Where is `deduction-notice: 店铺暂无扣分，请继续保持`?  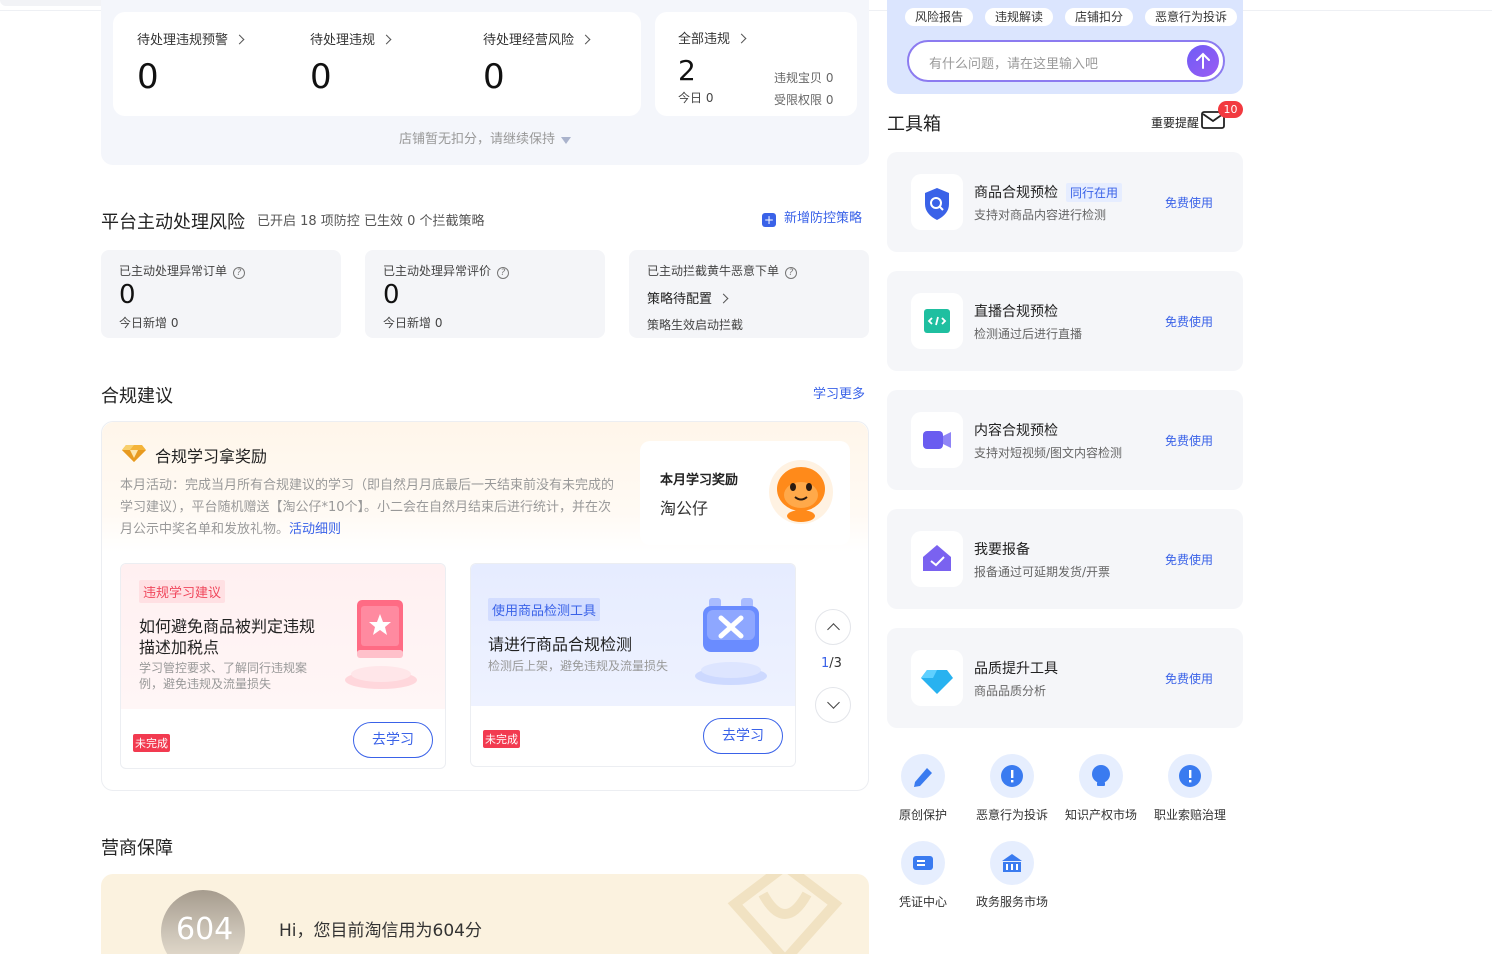 deduction-notice: 店铺暂无扣分，请继续保持 is located at coordinates (485, 137).